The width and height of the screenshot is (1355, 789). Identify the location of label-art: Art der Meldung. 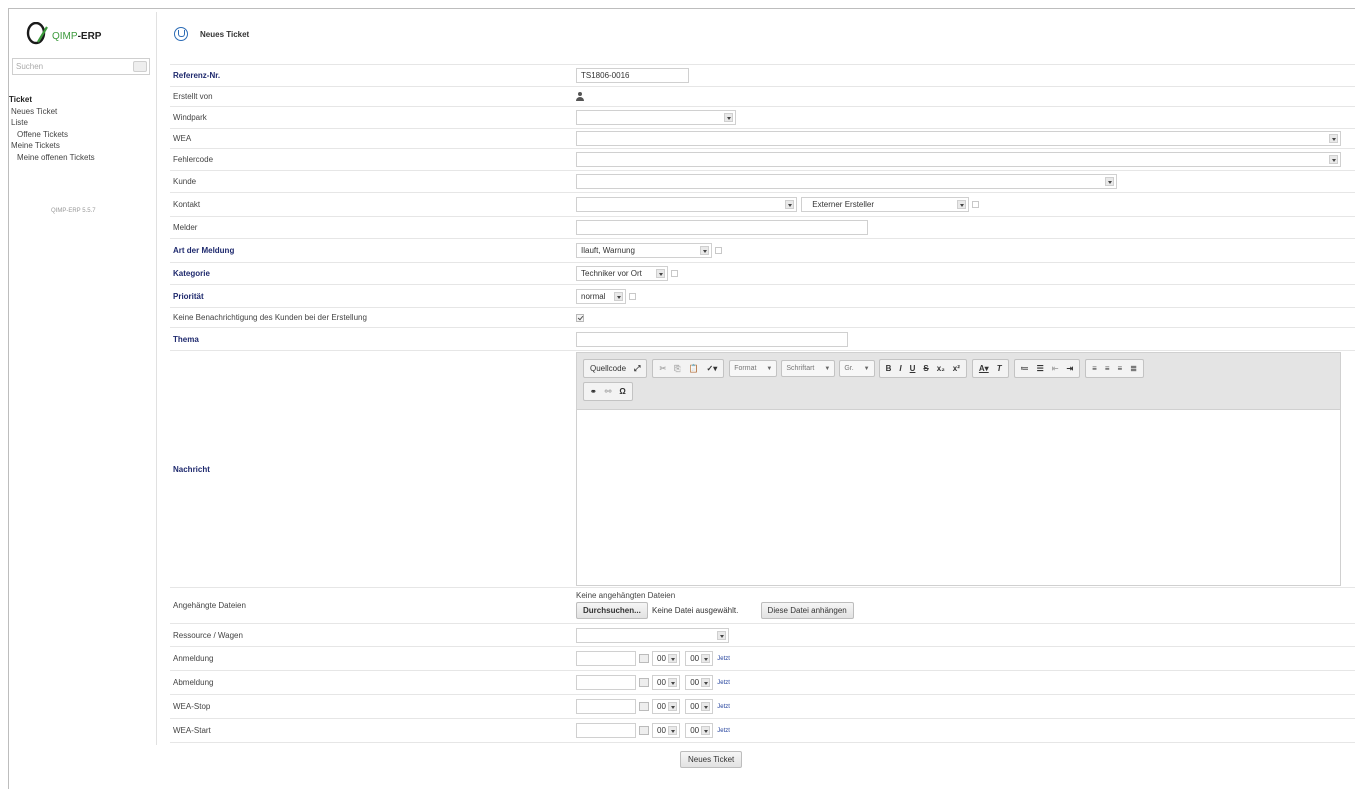
(373, 250).